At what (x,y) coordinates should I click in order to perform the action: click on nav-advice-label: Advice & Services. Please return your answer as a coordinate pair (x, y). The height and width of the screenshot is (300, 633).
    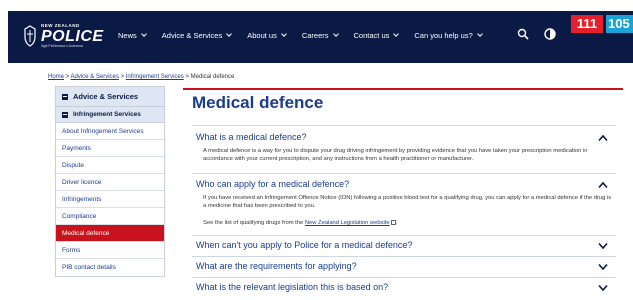
    Looking at the image, I should click on (192, 35).